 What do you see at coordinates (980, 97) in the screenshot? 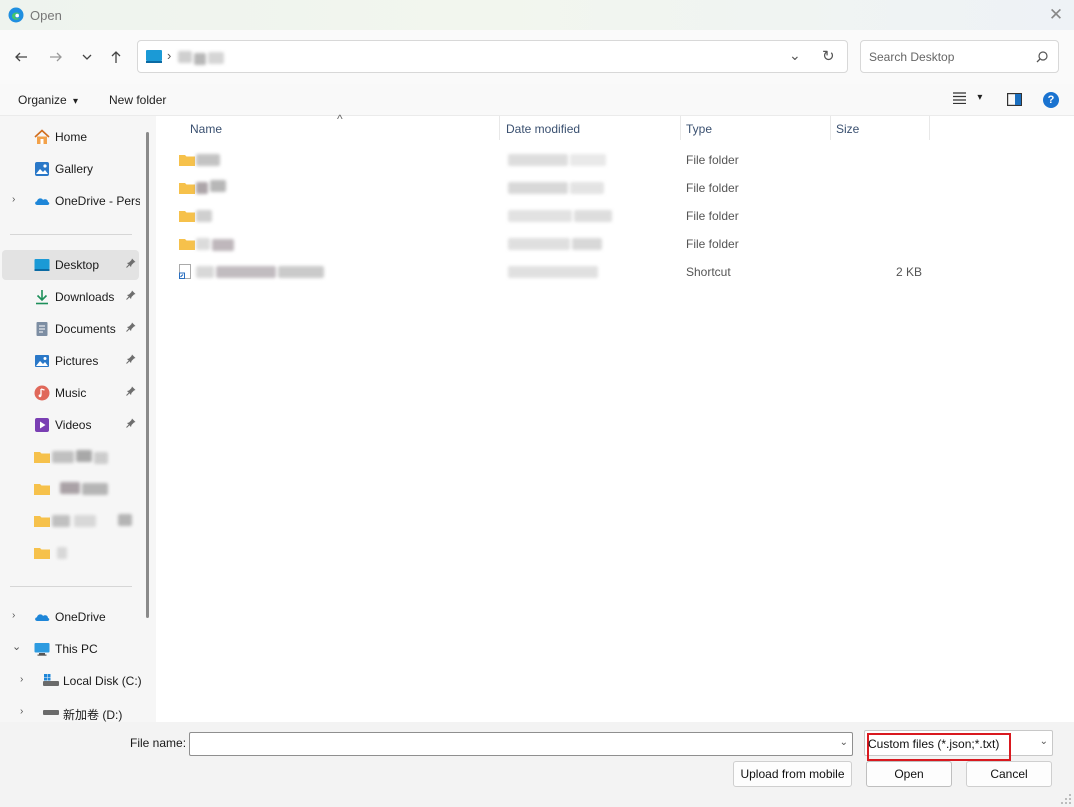
I see `caret-down-icon: ▾` at bounding box center [980, 97].